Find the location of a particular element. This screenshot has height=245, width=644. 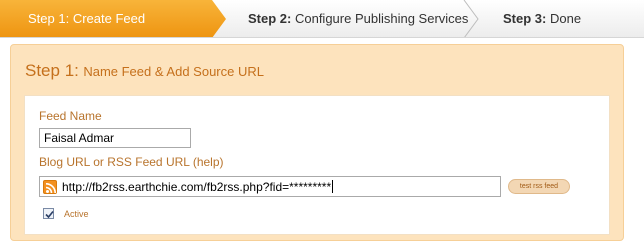

rss-icon is located at coordinates (50, 187).